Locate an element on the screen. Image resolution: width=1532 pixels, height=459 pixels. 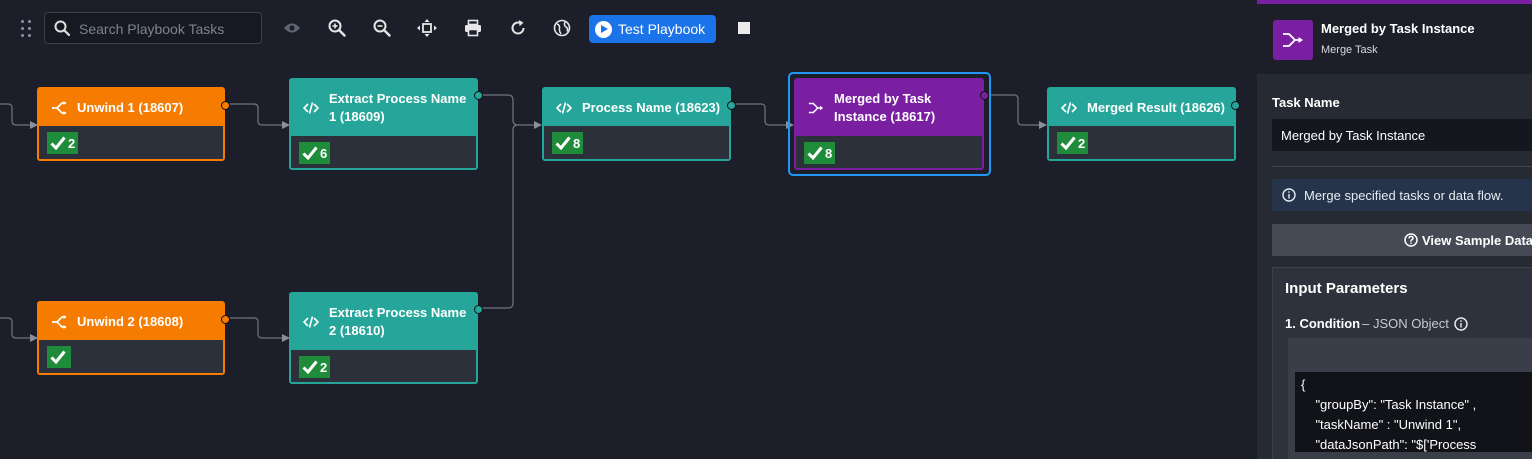
edge-extract-2-process is located at coordinates (500, 216).